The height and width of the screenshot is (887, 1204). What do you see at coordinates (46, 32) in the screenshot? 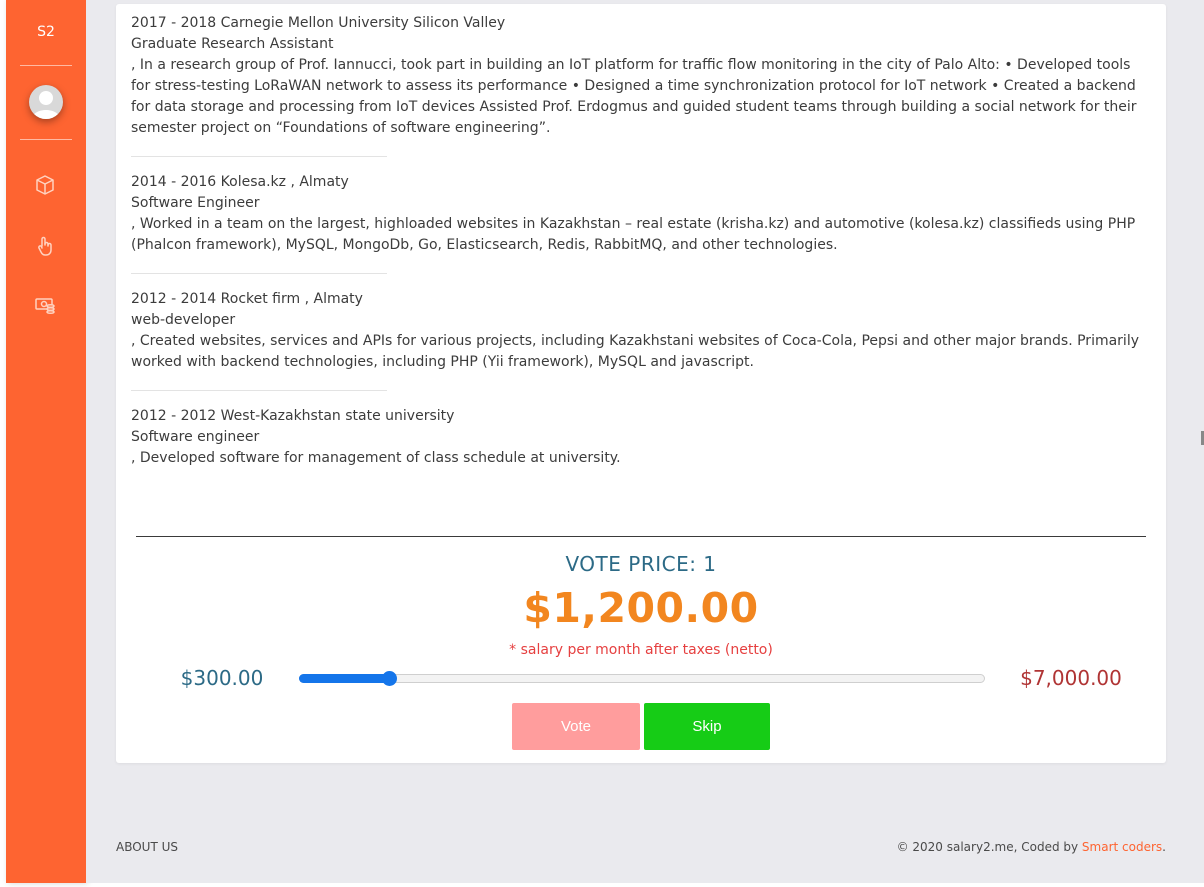
I see `brand-logo: S2` at bounding box center [46, 32].